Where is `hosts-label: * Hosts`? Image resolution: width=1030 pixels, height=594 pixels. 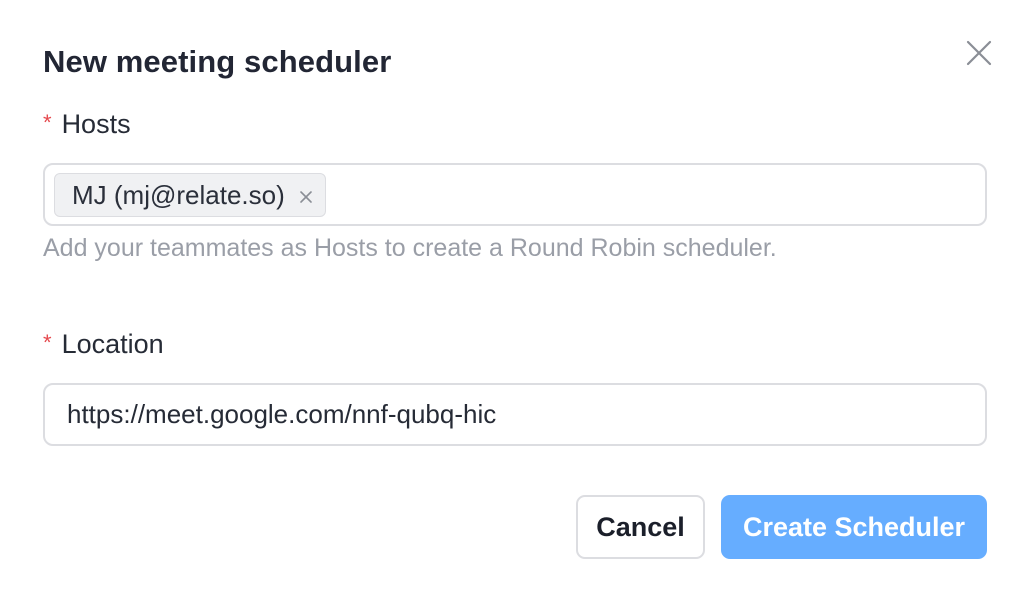 hosts-label: * Hosts is located at coordinates (87, 124).